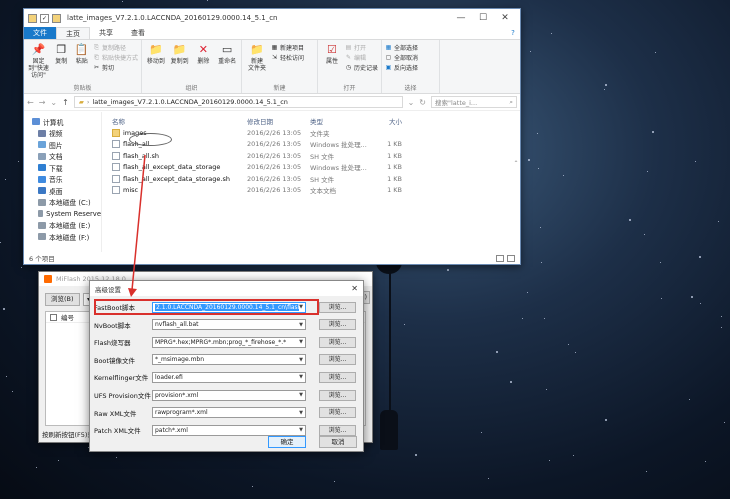 This screenshot has width=730, height=499. I want to click on file-row: images 2016/2/26 13:05 文件夹, so click(316, 133).